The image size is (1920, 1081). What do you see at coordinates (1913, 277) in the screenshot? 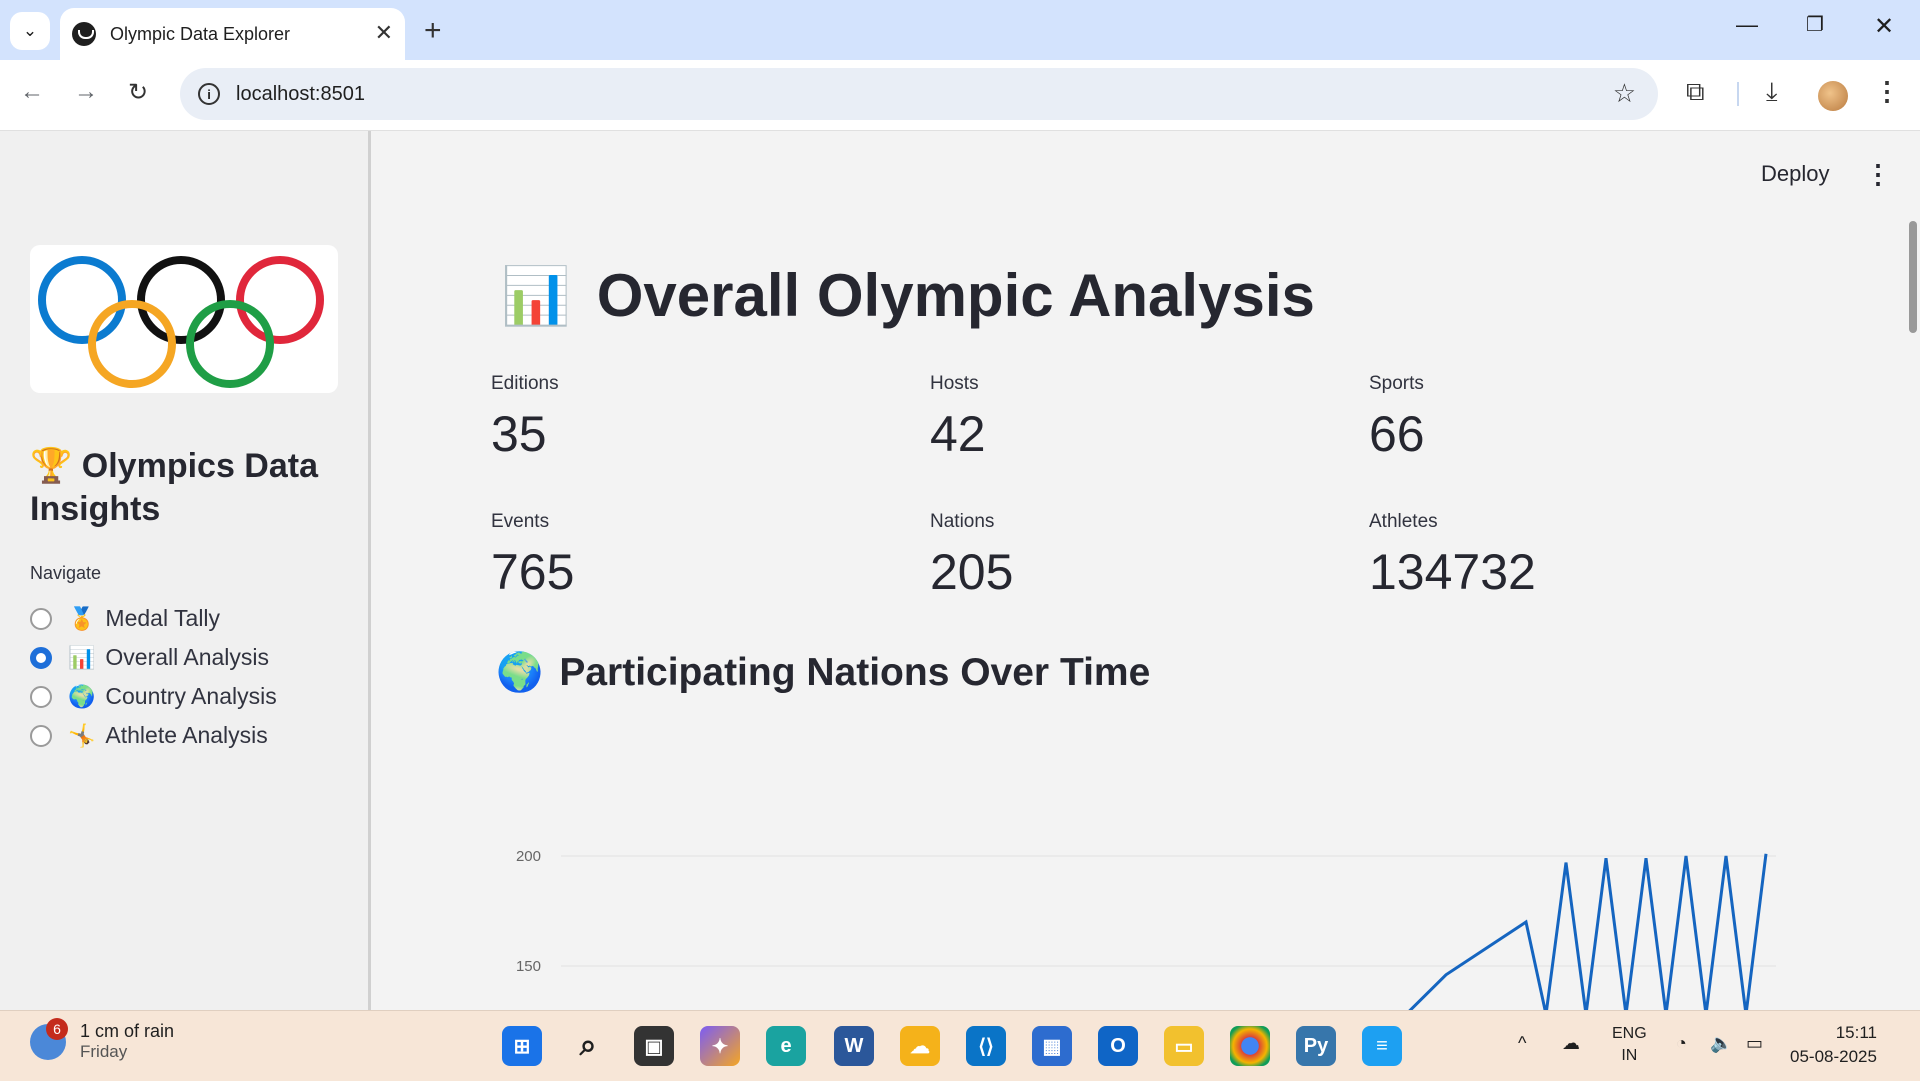
I see `scrollbar` at bounding box center [1913, 277].